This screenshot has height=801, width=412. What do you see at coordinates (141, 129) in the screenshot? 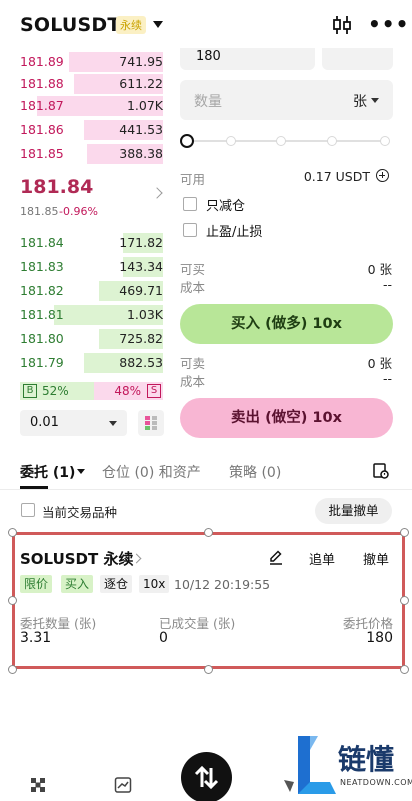
I see `ask-qty: 441.53` at bounding box center [141, 129].